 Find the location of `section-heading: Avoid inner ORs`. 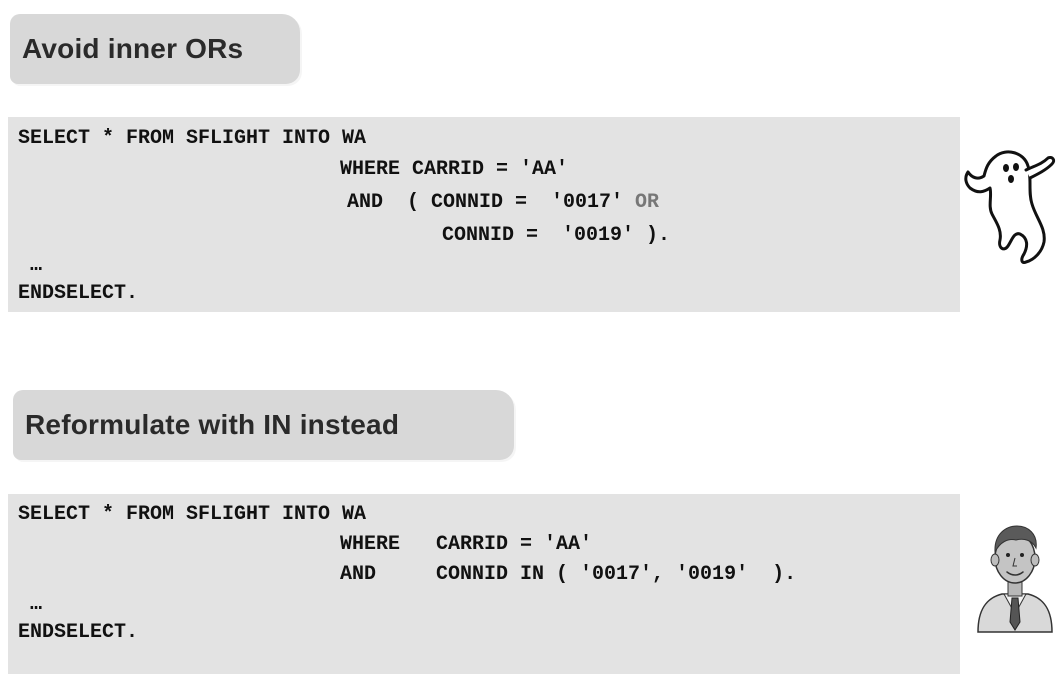

section-heading: Avoid inner ORs is located at coordinates (133, 48).